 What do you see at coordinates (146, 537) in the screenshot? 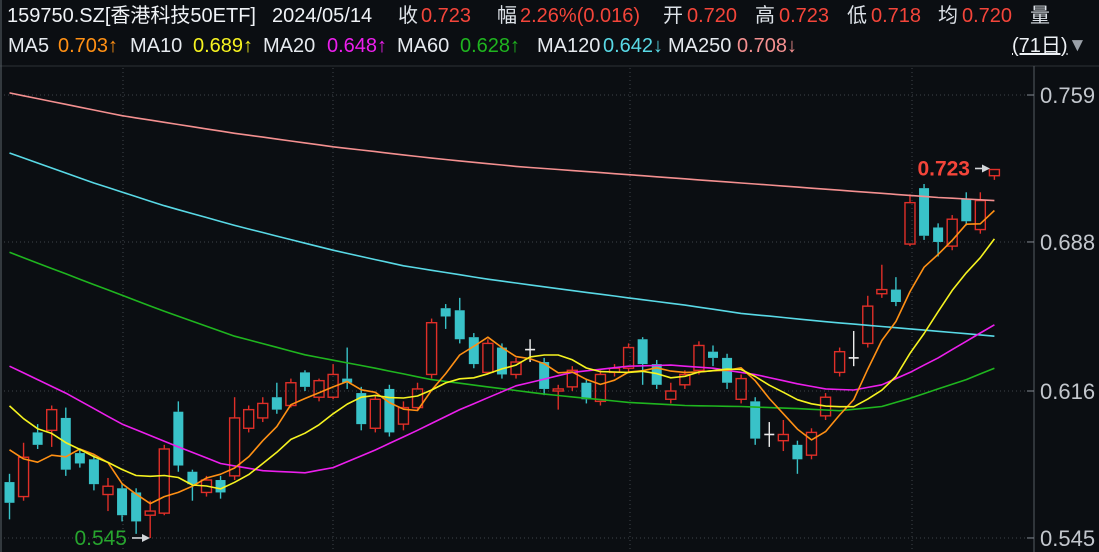
I see `arrow-right-icon` at bounding box center [146, 537].